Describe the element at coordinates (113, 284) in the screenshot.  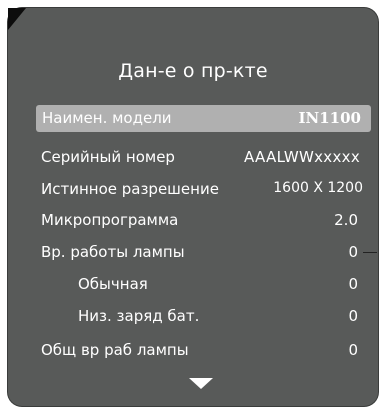
I see `row-label: Обычная` at that location.